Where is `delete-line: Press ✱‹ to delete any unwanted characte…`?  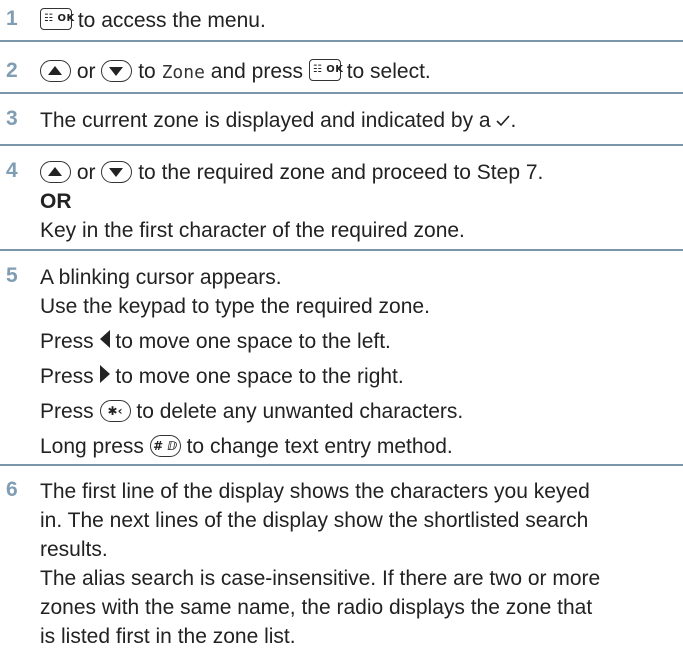 delete-line: Press ✱‹ to delete any unwanted characte… is located at coordinates (361, 411).